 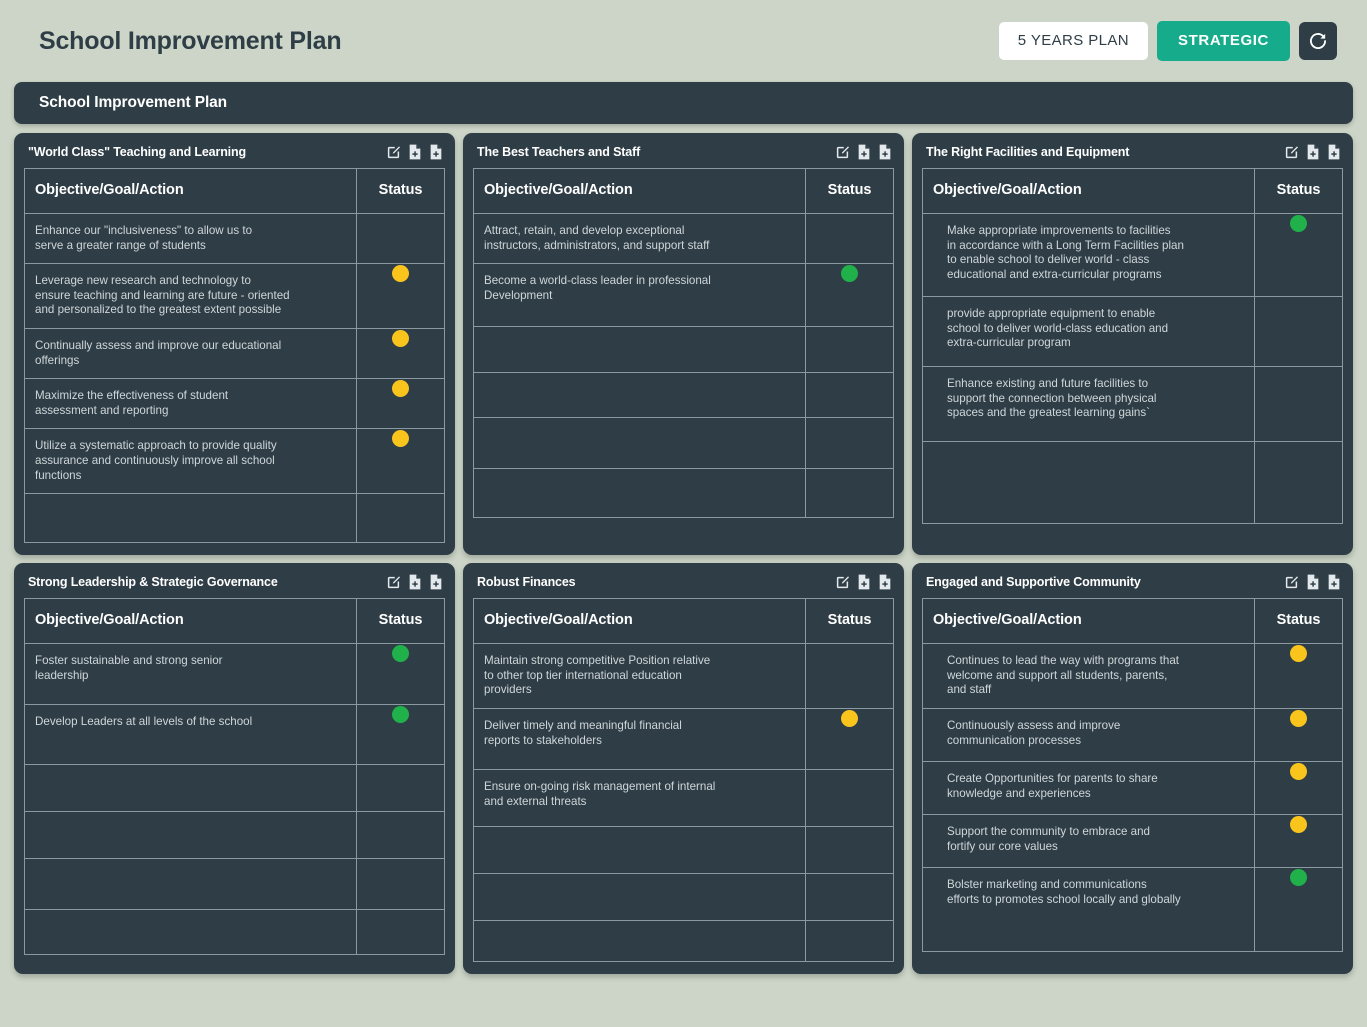 What do you see at coordinates (1073, 41) in the screenshot?
I see `five-years-plan-button: 5 YEARS PLAN` at bounding box center [1073, 41].